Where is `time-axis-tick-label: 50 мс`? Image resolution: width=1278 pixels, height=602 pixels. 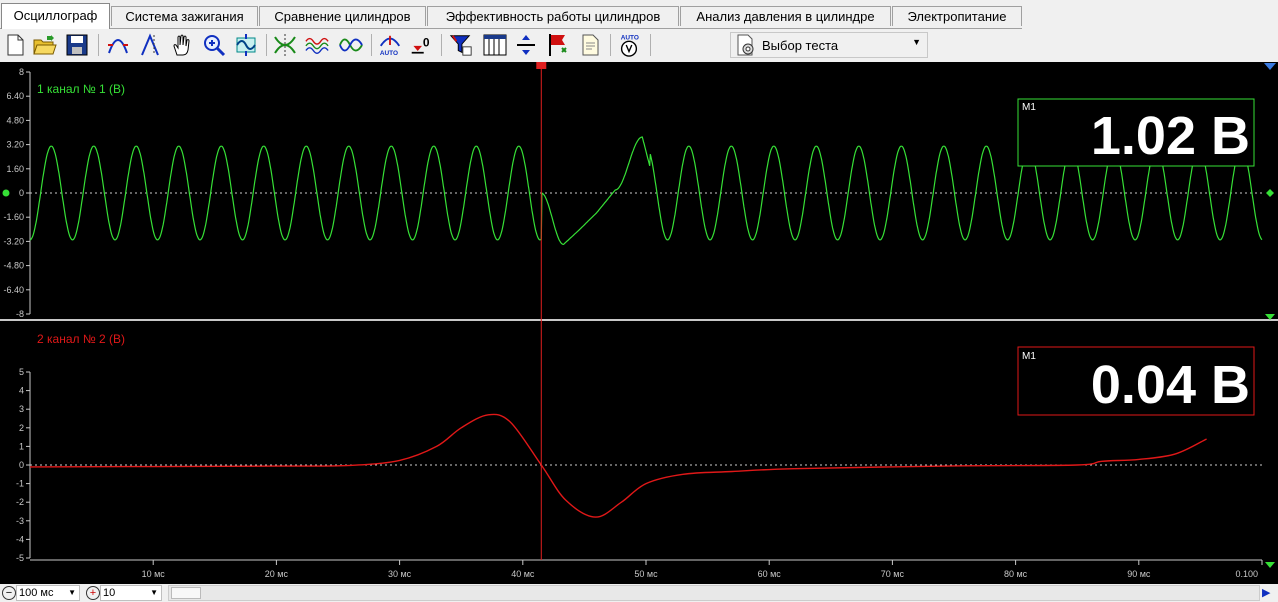
time-axis-tick-label: 50 мс is located at coordinates (646, 574).